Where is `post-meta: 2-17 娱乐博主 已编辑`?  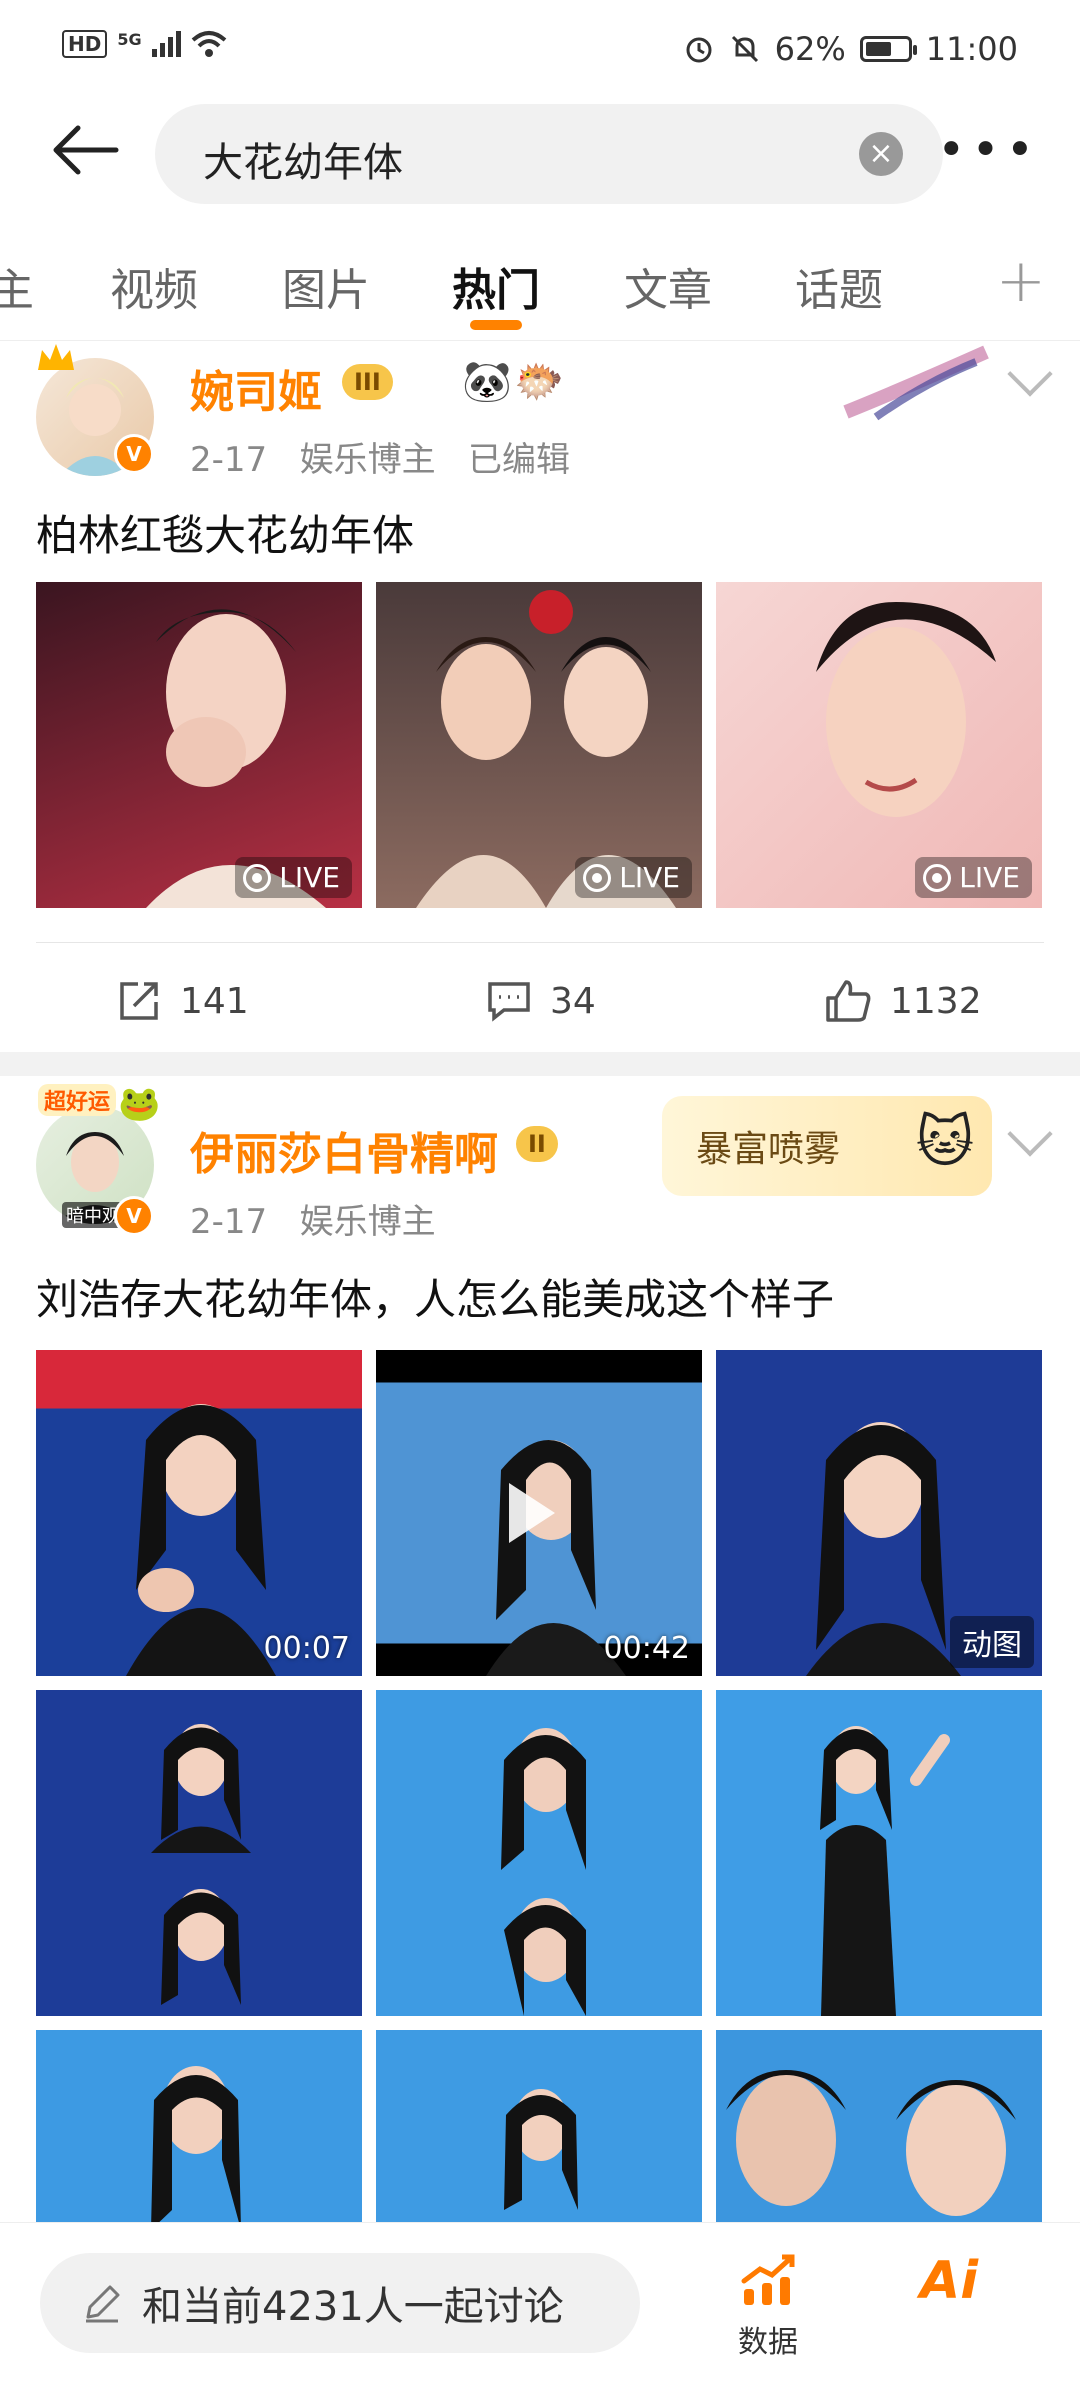
post-meta: 2-17 娱乐博主 已编辑 is located at coordinates (380, 456).